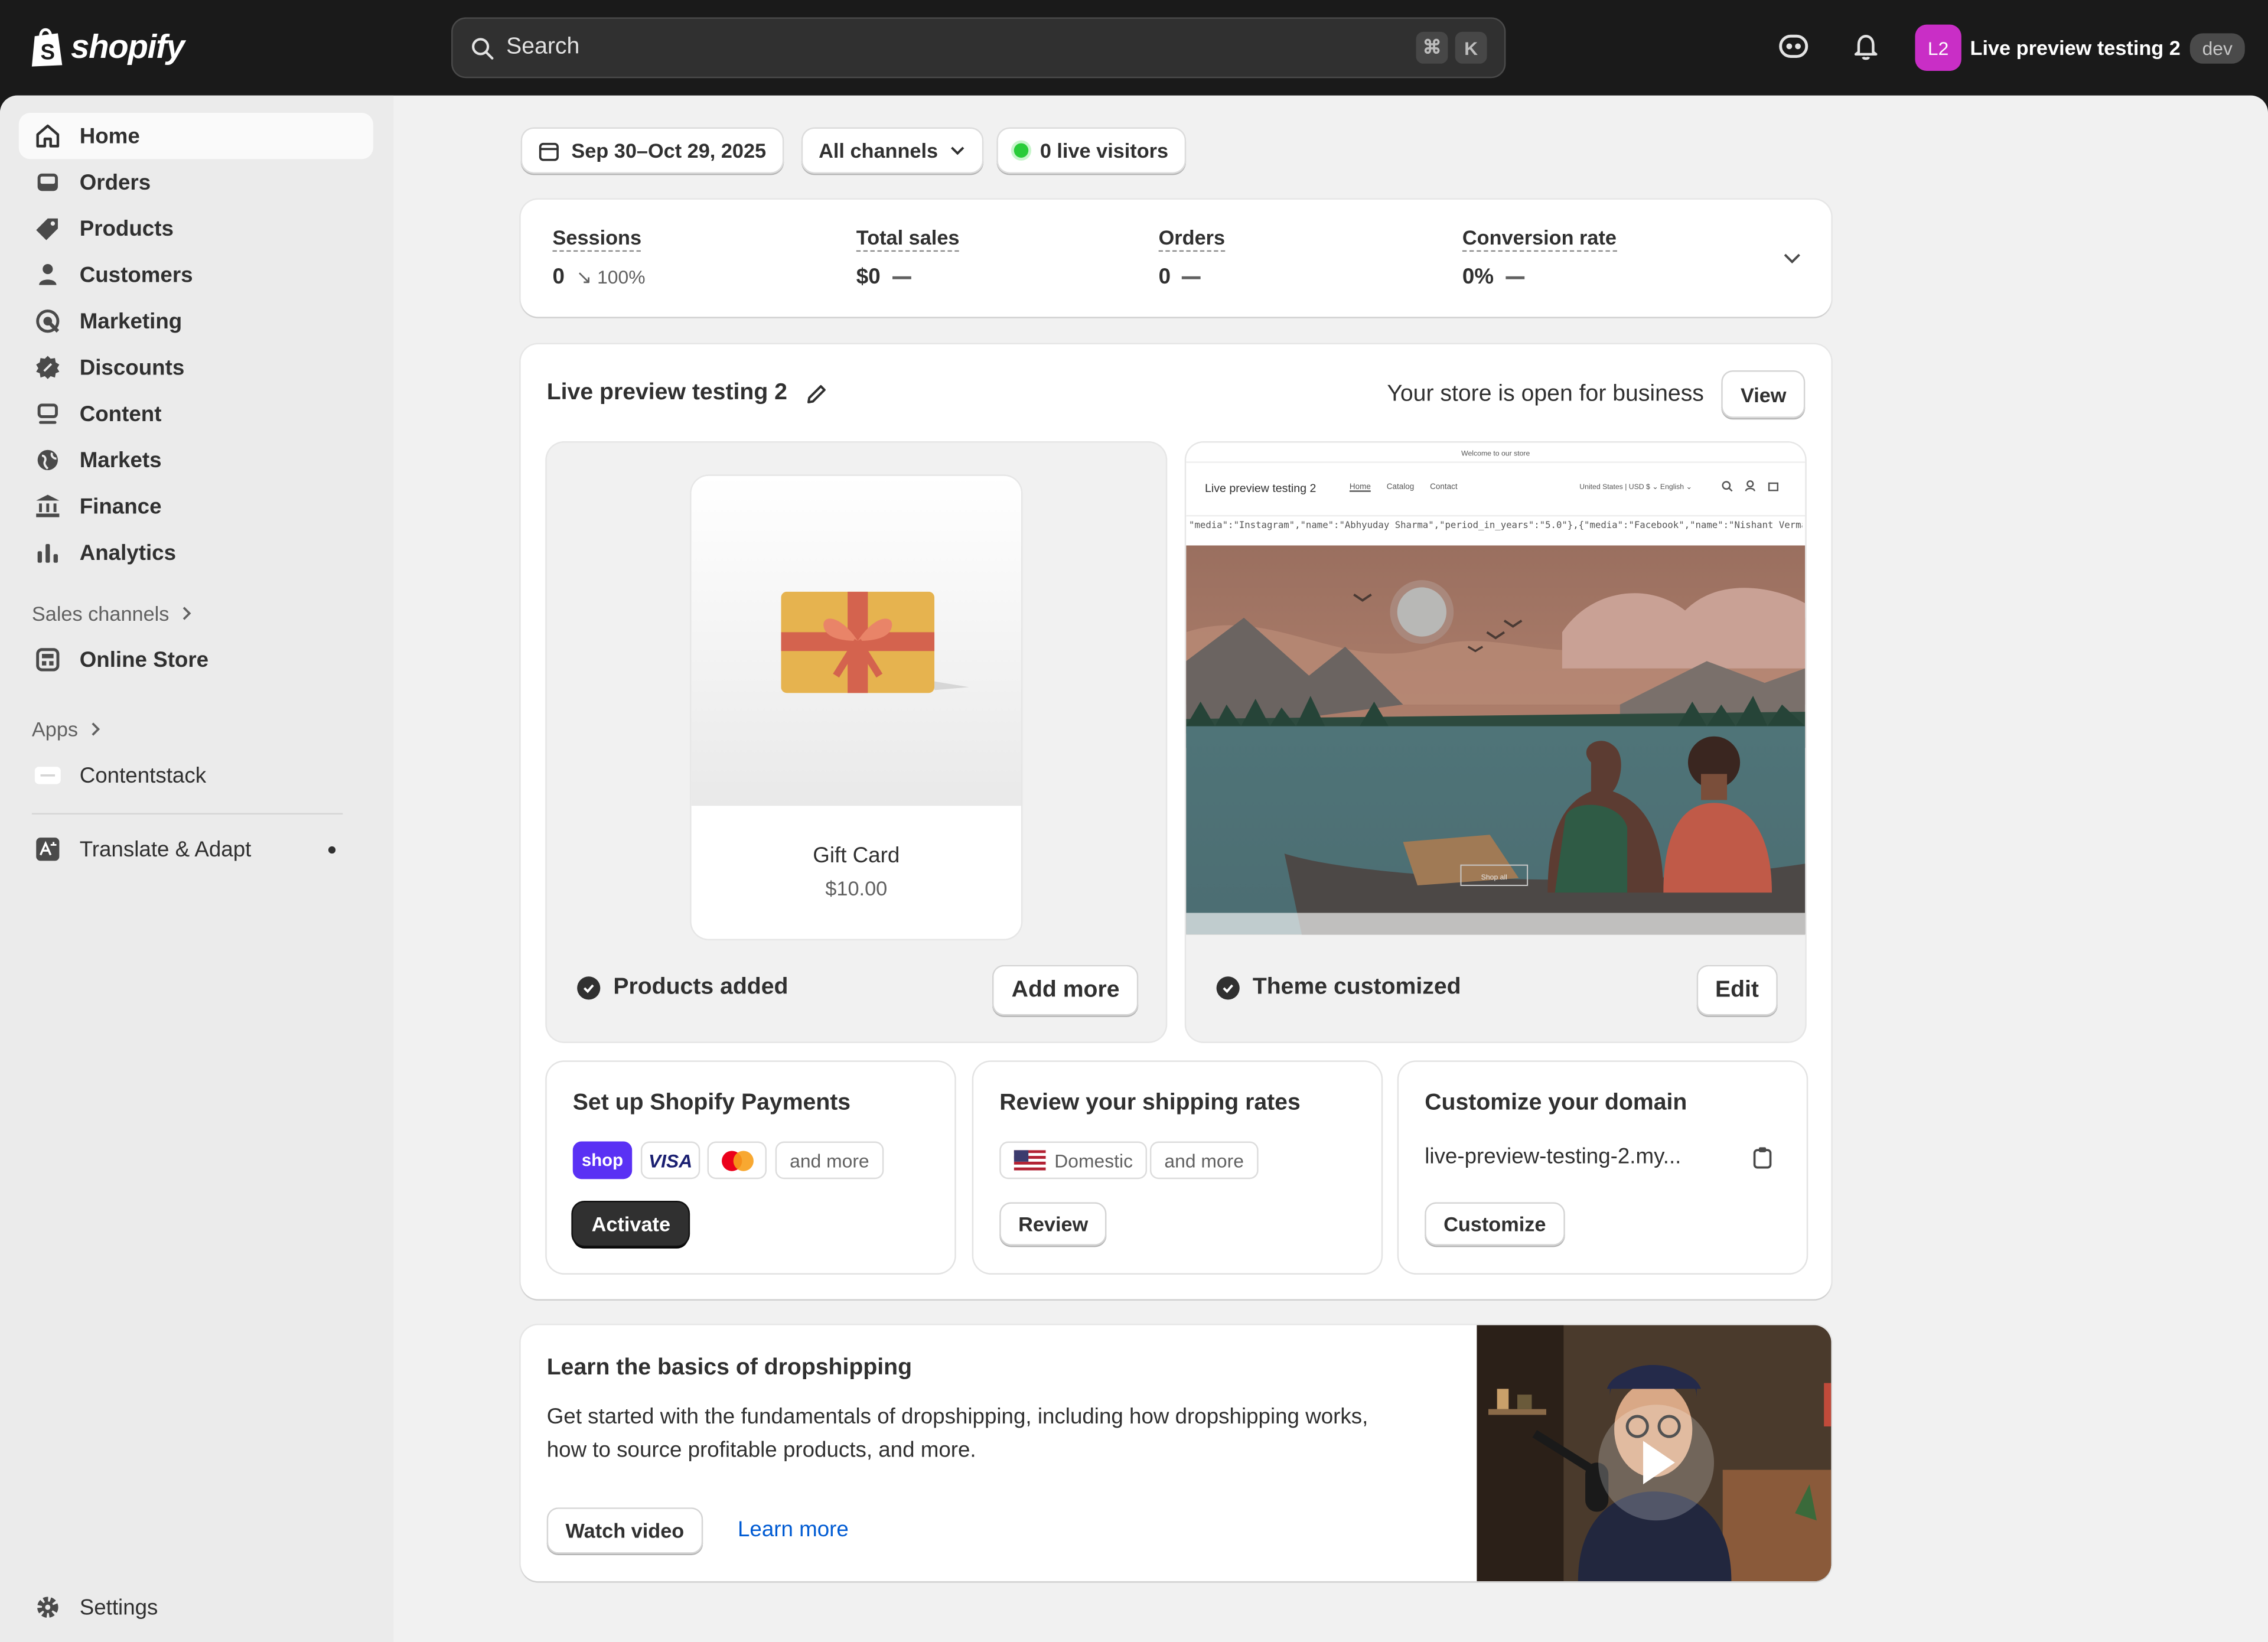 This screenshot has width=2268, height=1642. Describe the element at coordinates (195, 136) in the screenshot. I see `sidebar-item-home: Home` at that location.